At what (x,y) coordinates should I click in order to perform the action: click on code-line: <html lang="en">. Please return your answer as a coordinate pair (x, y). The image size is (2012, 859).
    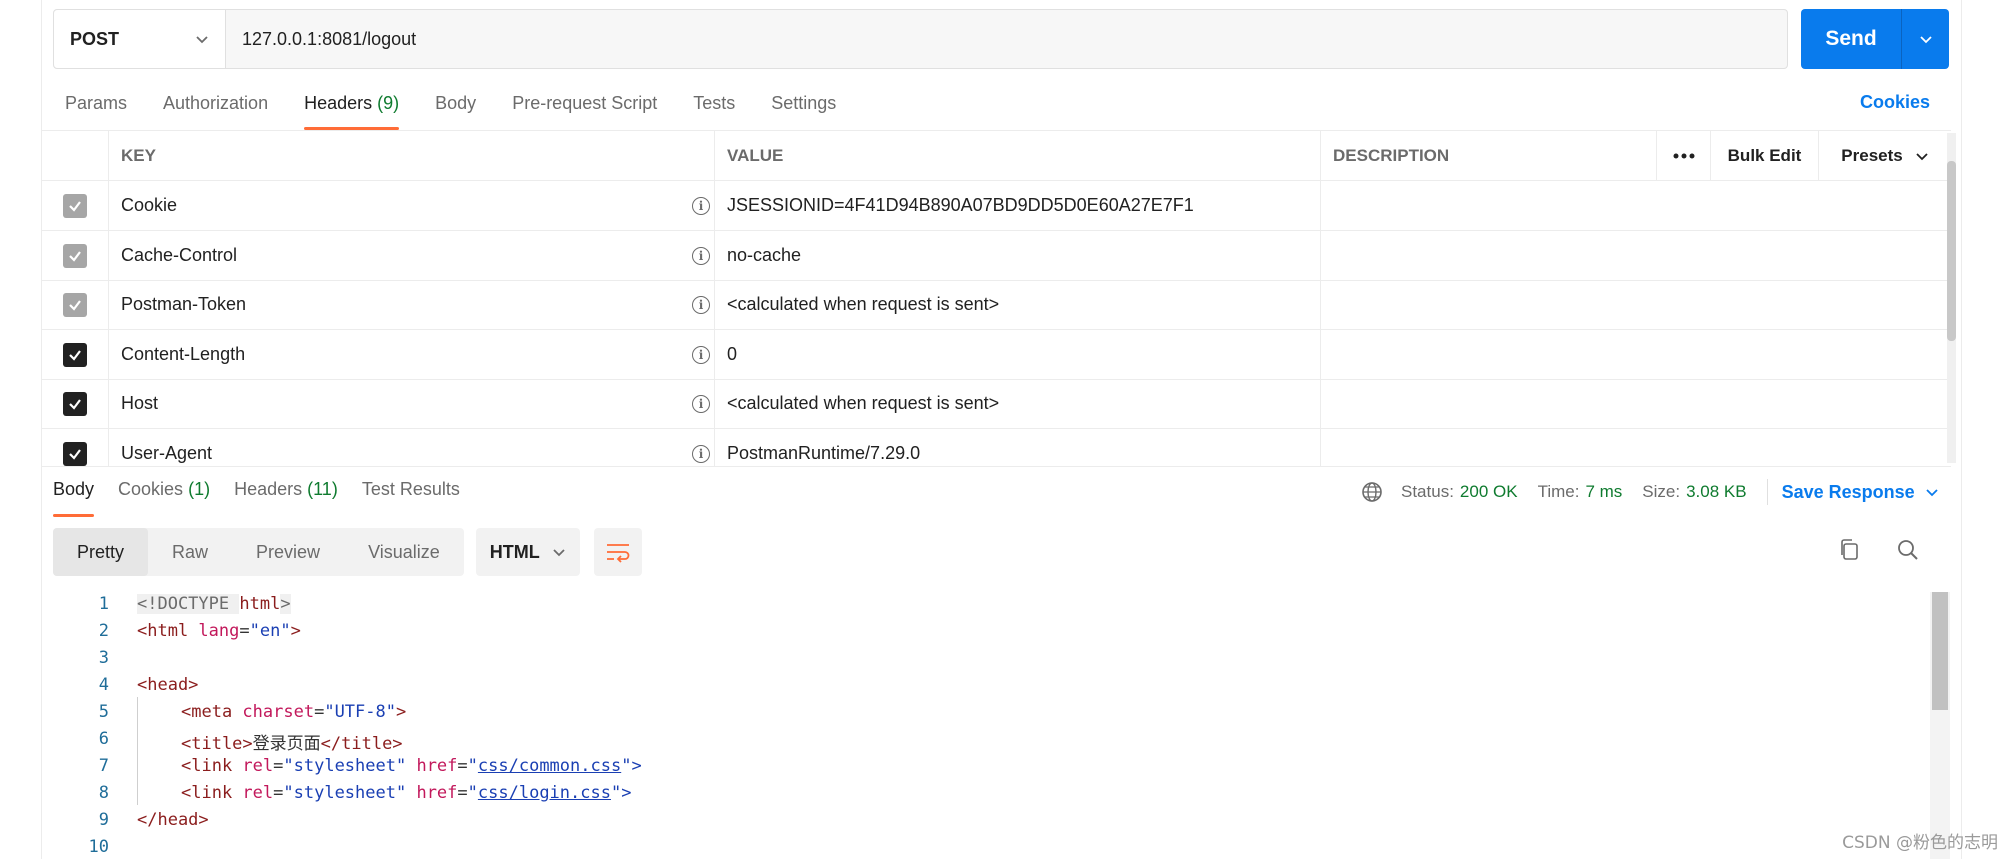
    Looking at the image, I should click on (219, 631).